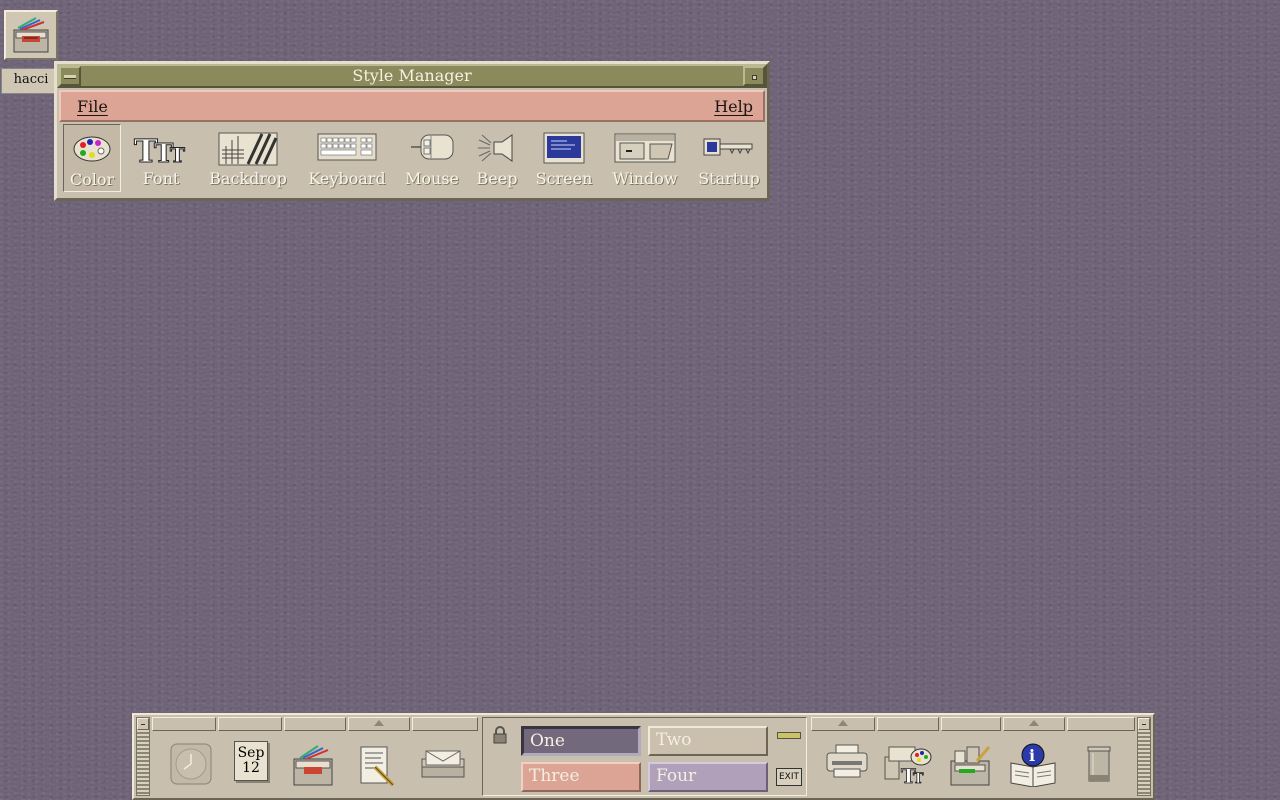  I want to click on subpanel-tab-printers, so click(843, 724).